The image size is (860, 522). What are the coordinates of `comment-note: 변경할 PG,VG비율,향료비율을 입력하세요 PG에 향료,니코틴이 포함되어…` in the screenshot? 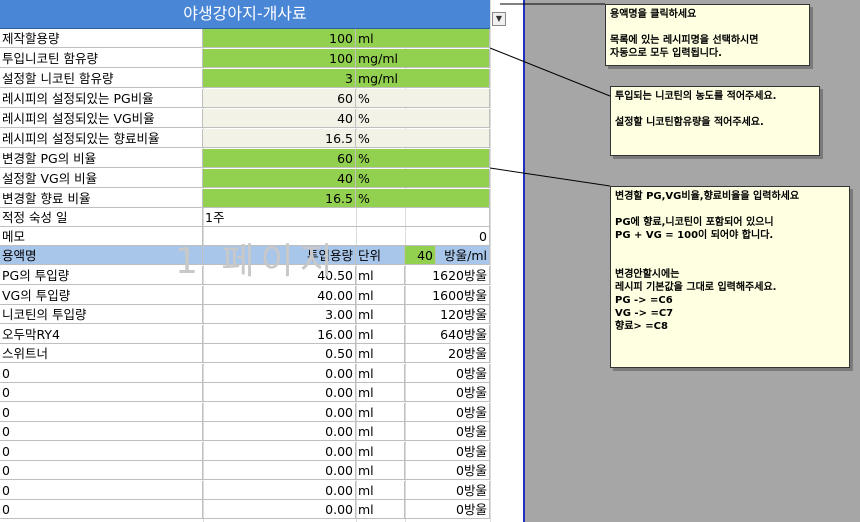 It's located at (730, 277).